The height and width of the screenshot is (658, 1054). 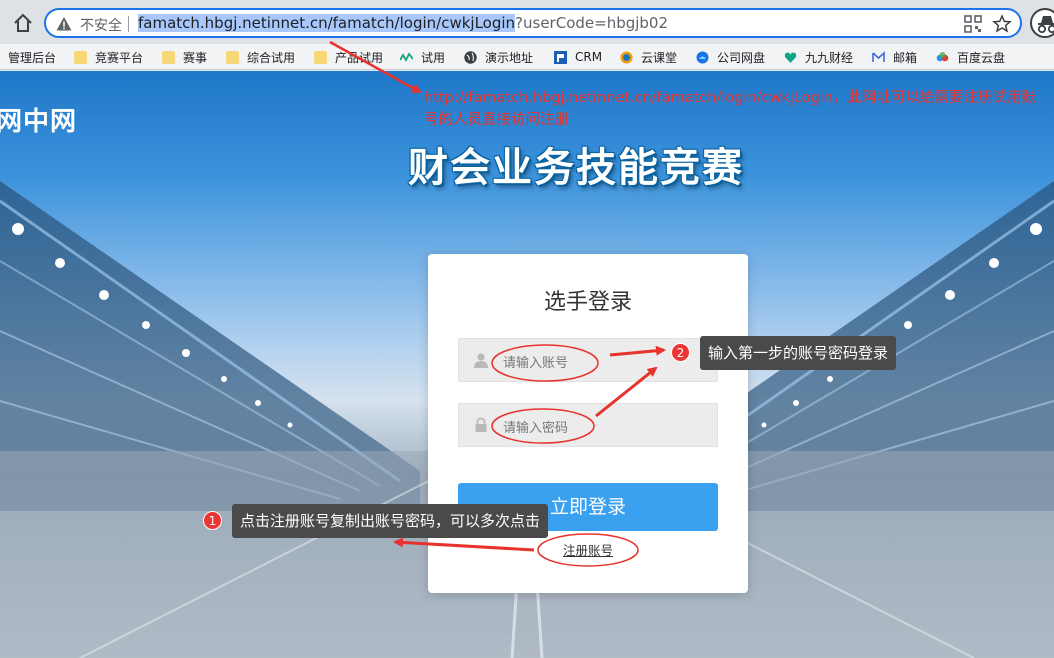 I want to click on crm-icon, so click(x=560, y=57).